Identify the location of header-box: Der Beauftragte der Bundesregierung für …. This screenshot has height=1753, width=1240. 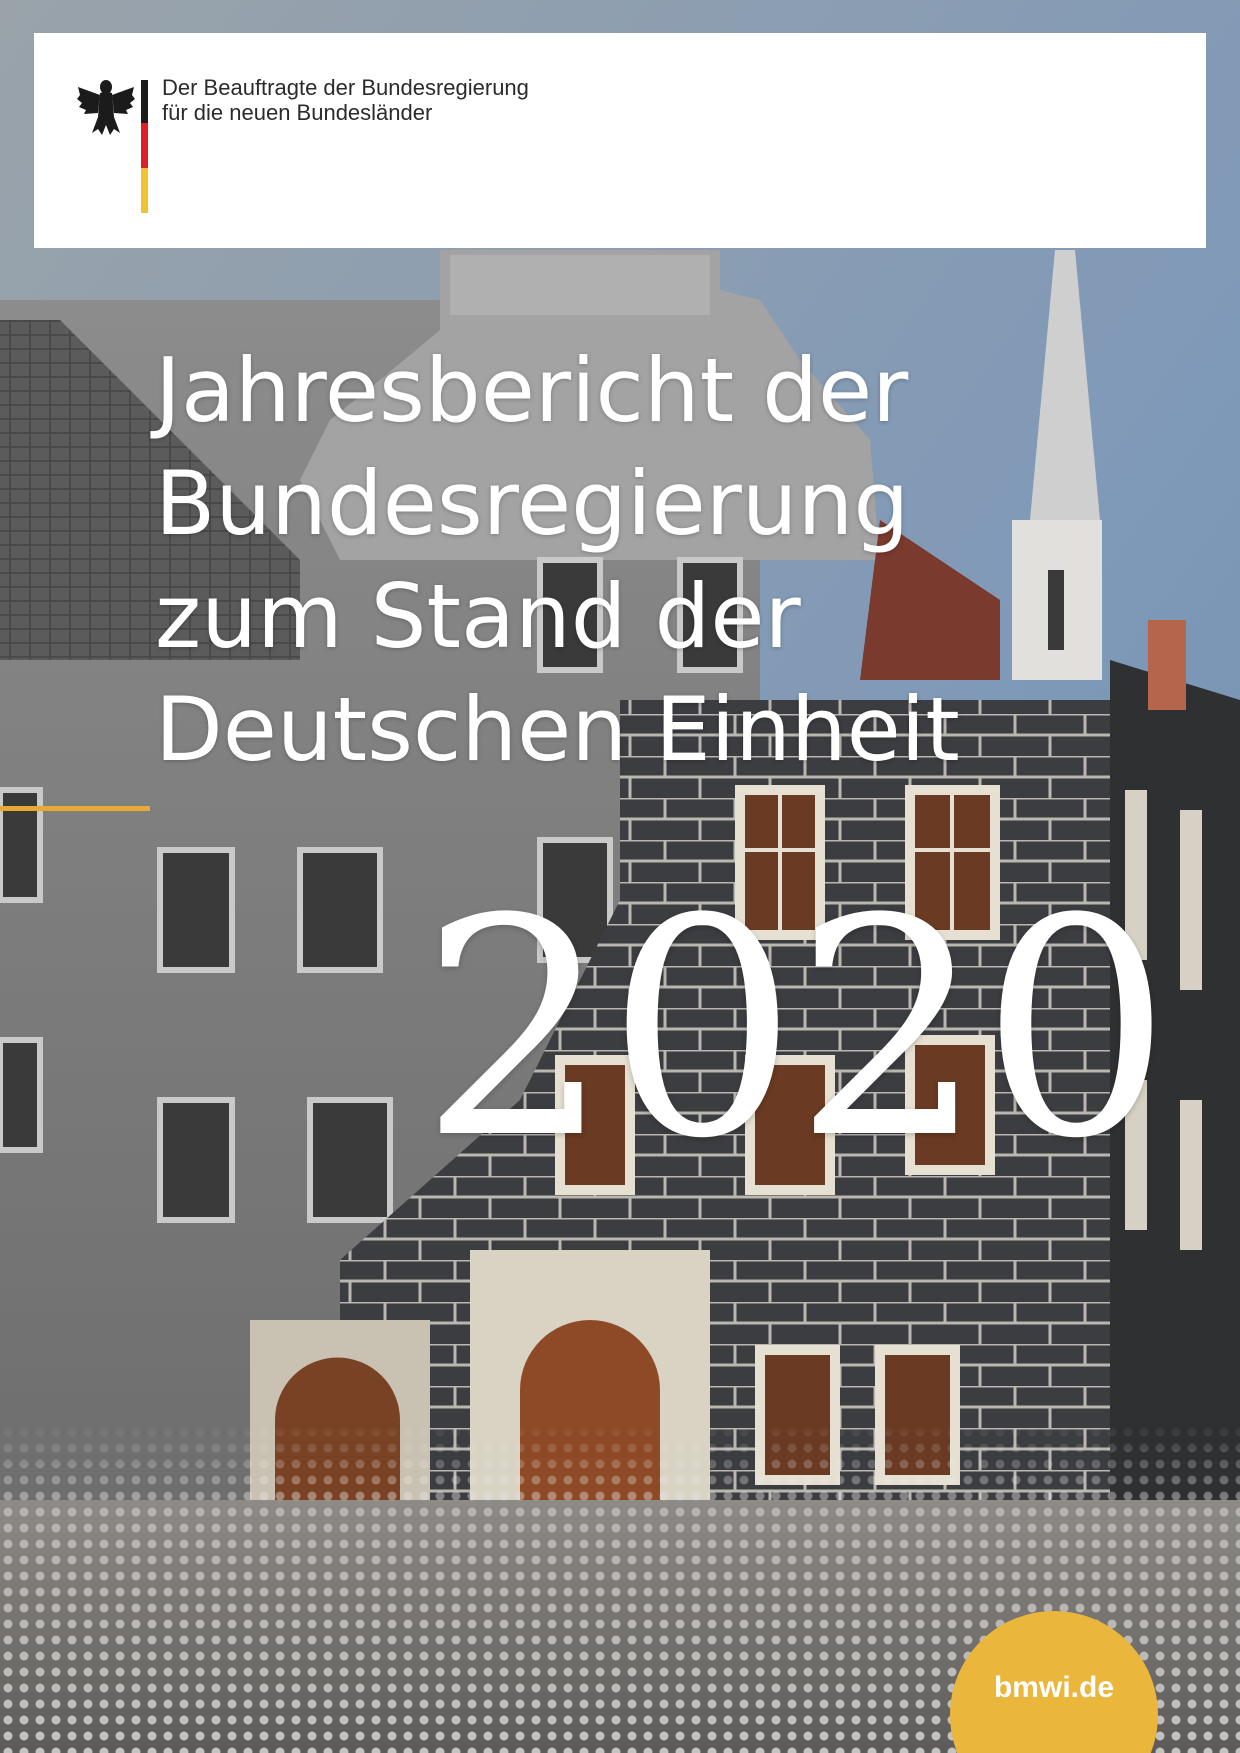
(620, 140).